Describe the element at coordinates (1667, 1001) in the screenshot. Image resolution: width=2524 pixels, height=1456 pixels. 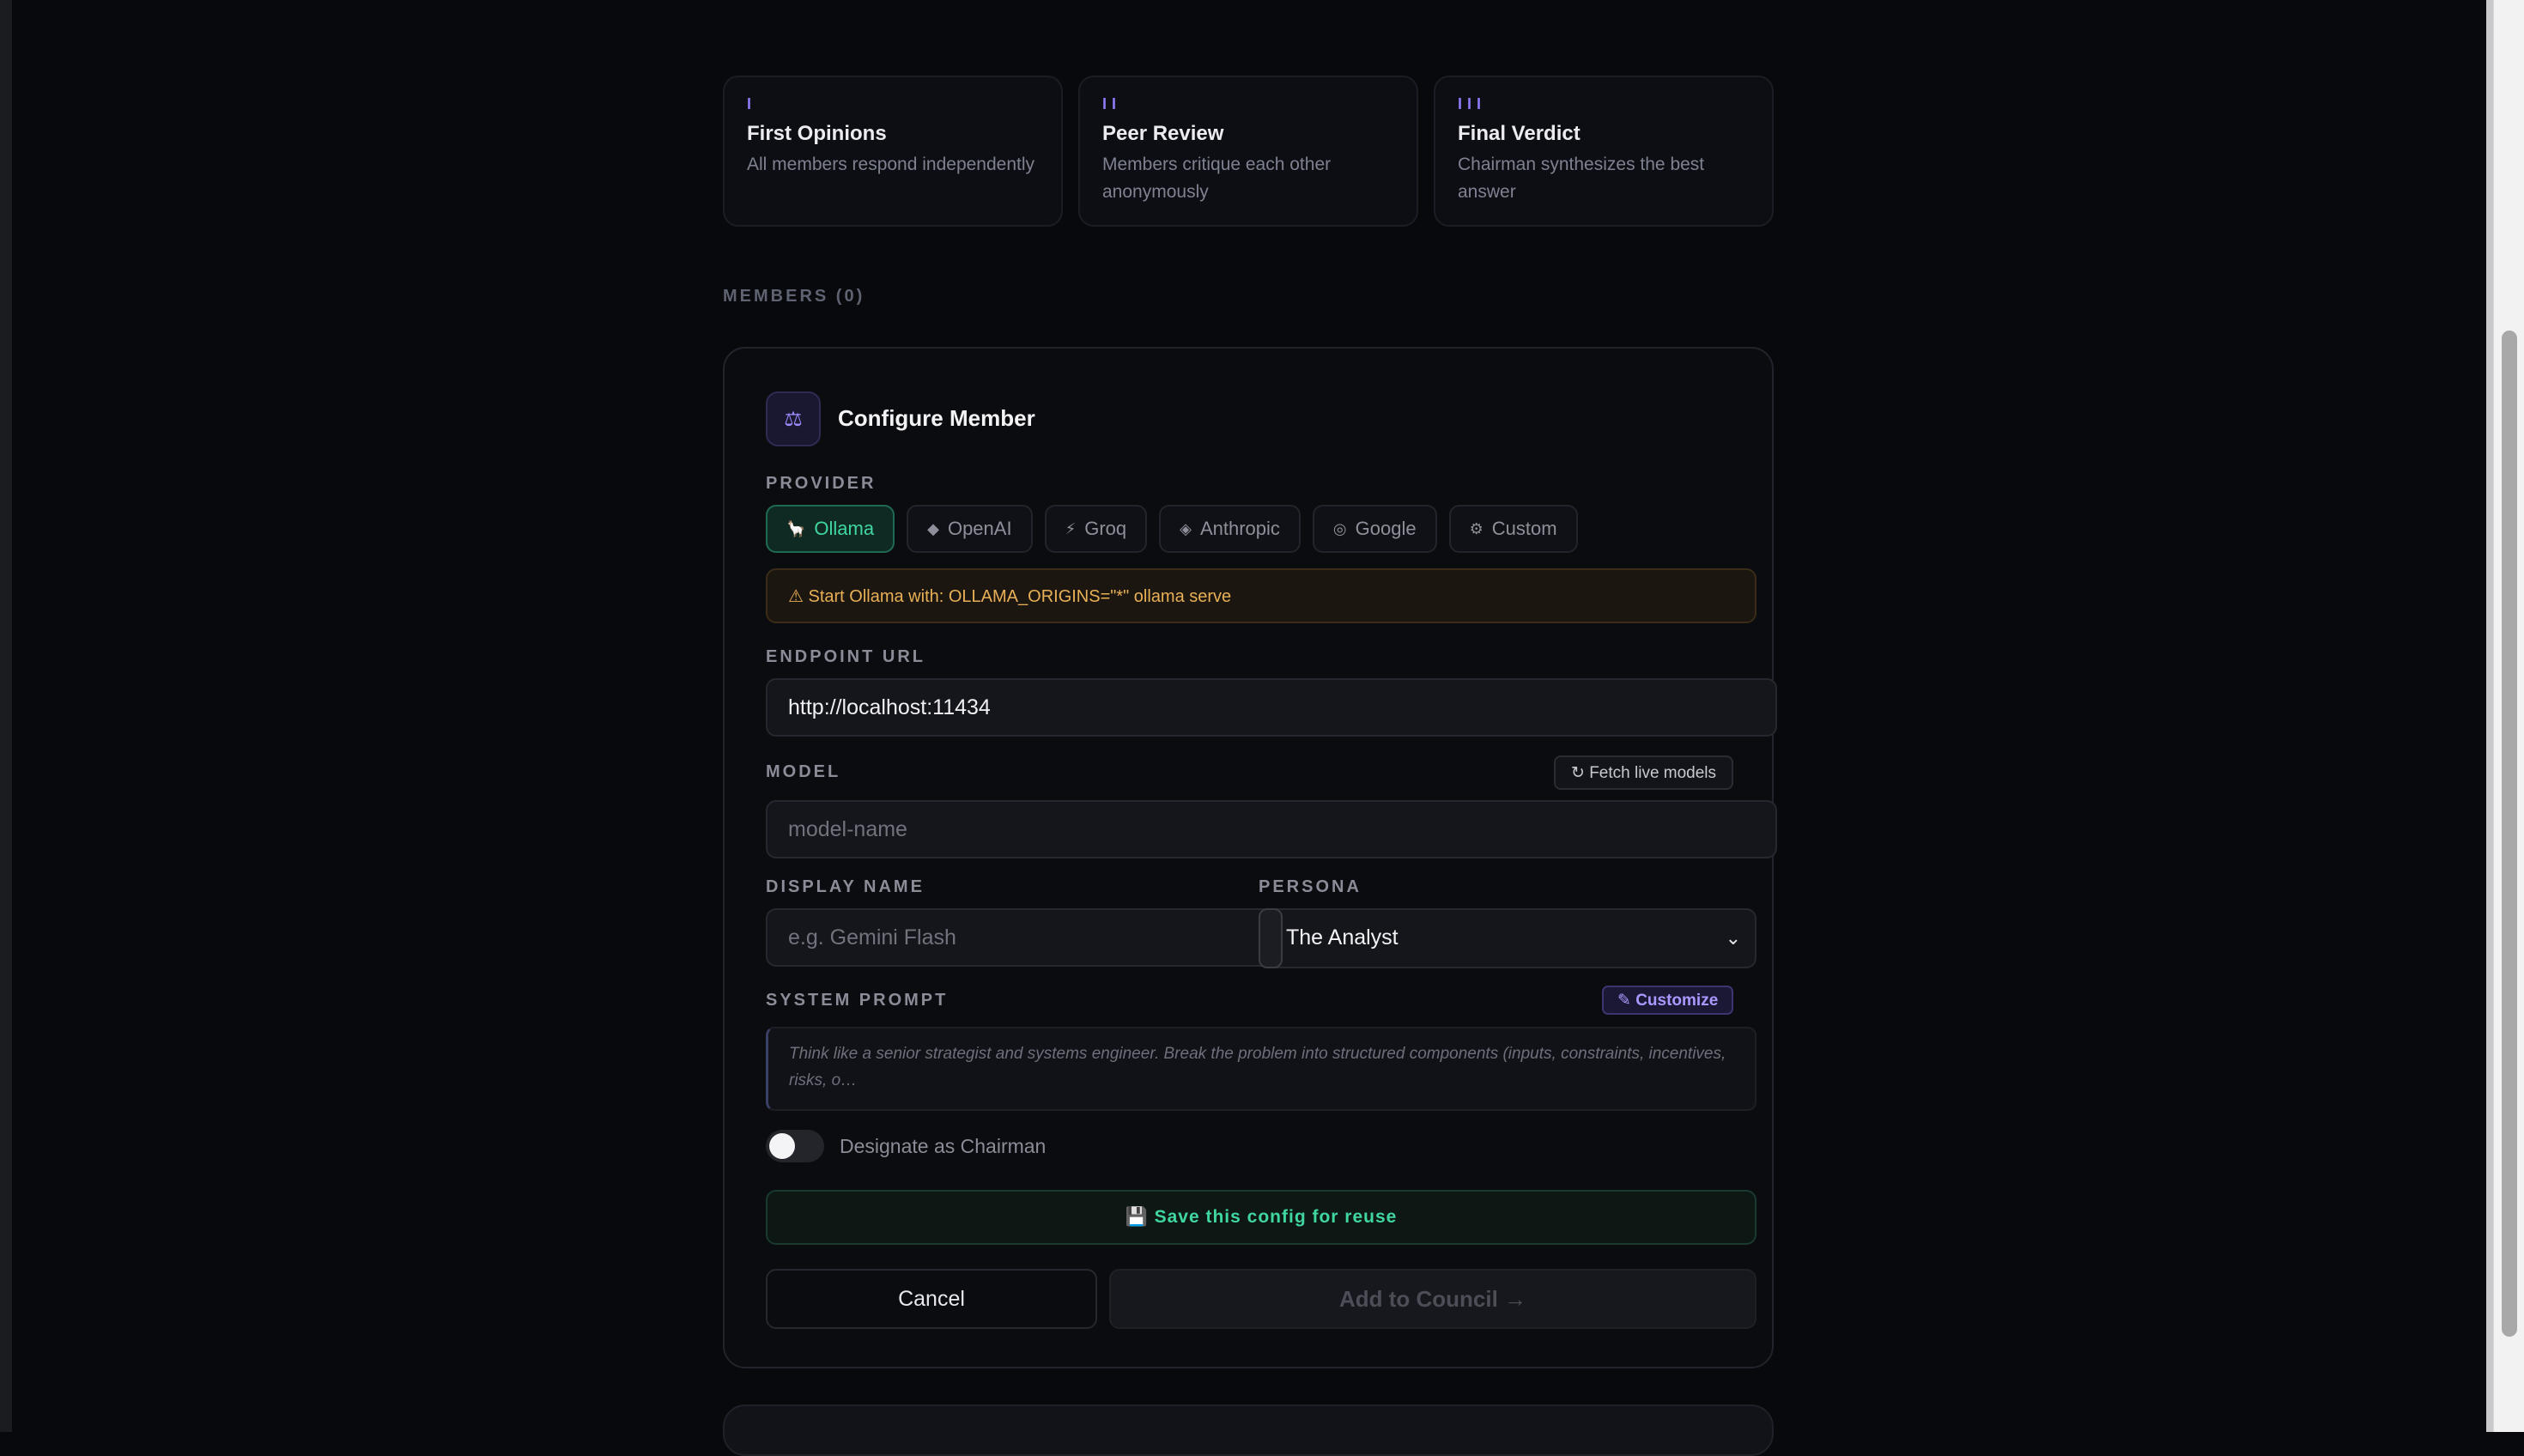
I see `customize-prompt-button: ✎ Customize` at that location.